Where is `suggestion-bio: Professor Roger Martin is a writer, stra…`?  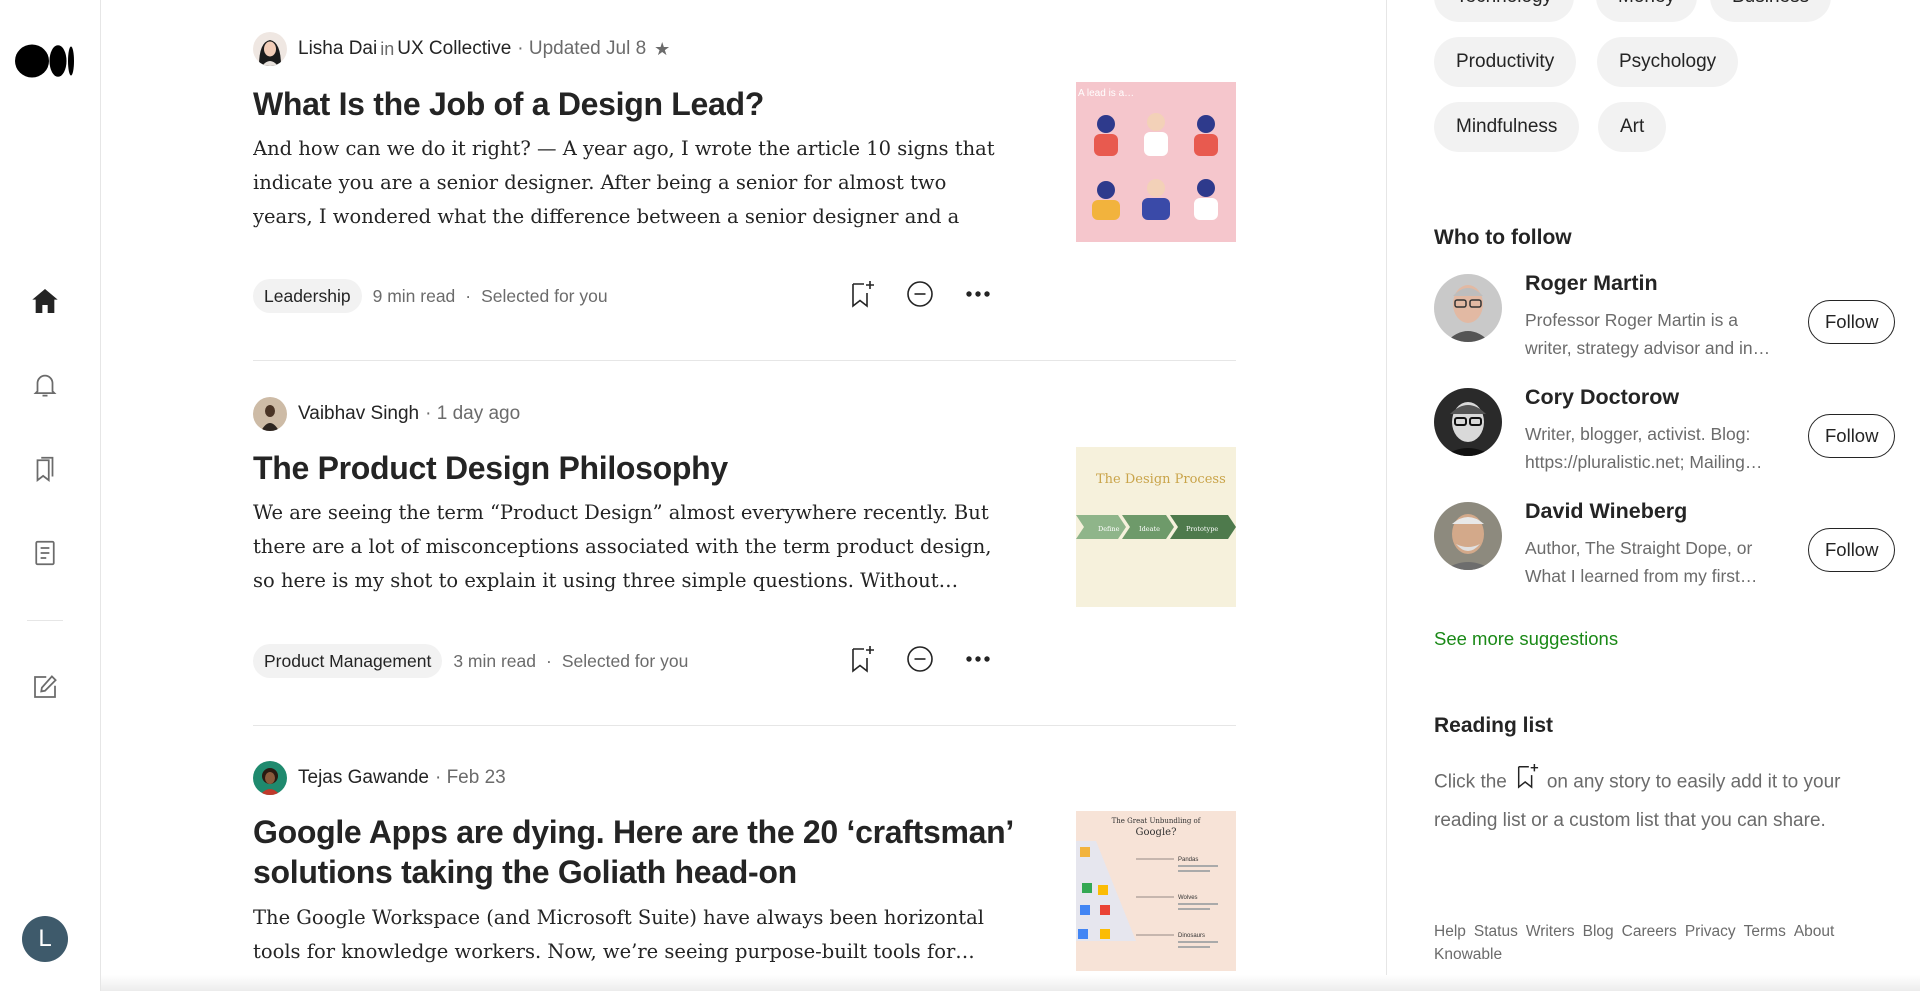
suggestion-bio: Professor Roger Martin is a writer, stra… is located at coordinates (1648, 334).